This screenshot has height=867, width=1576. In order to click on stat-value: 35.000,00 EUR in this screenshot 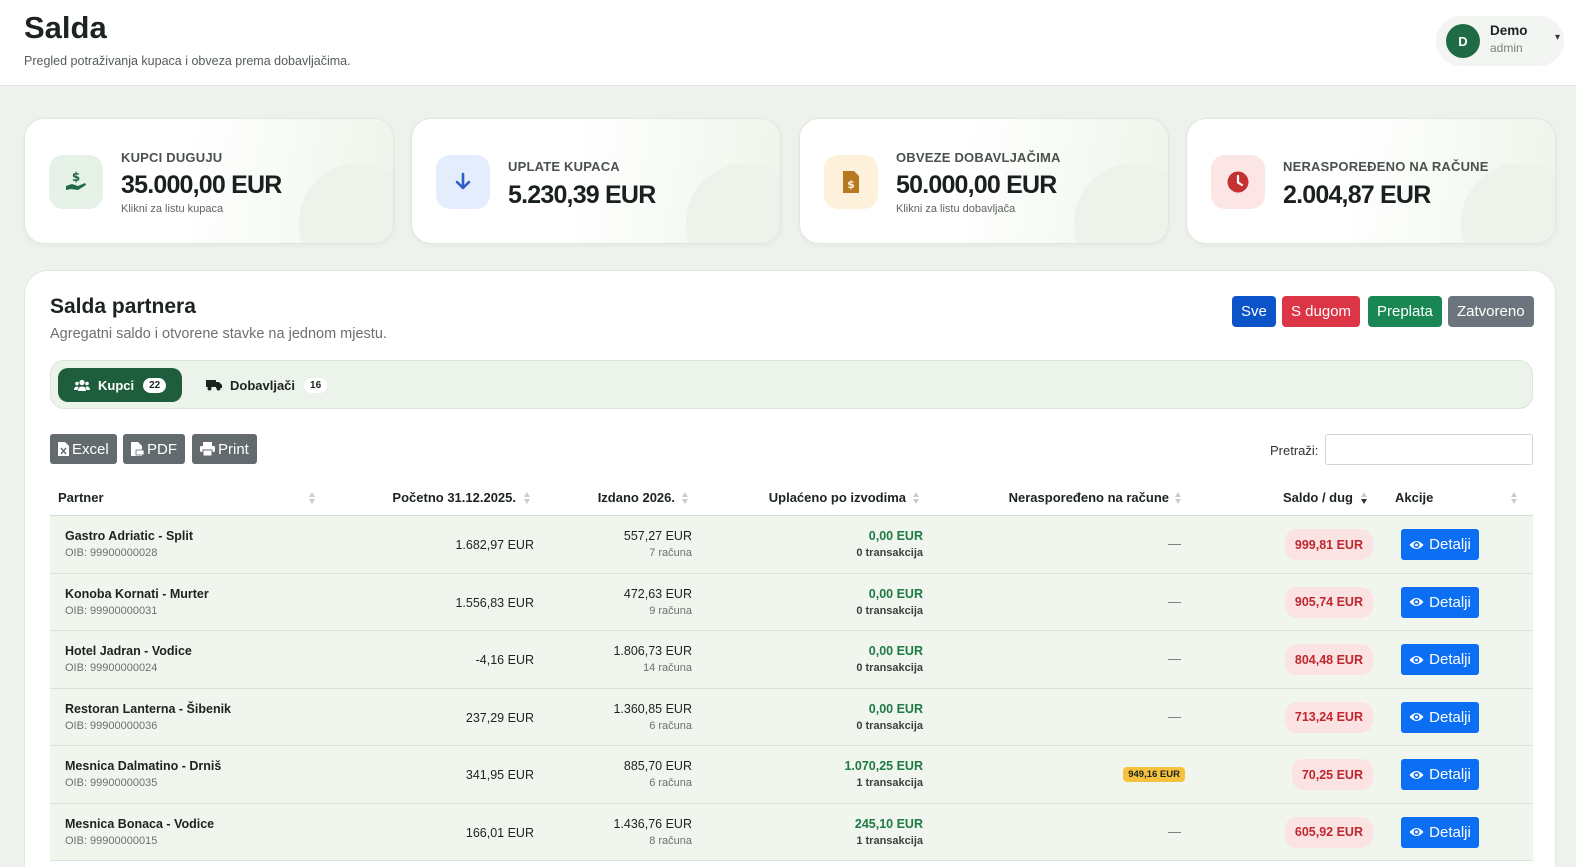, I will do `click(201, 185)`.